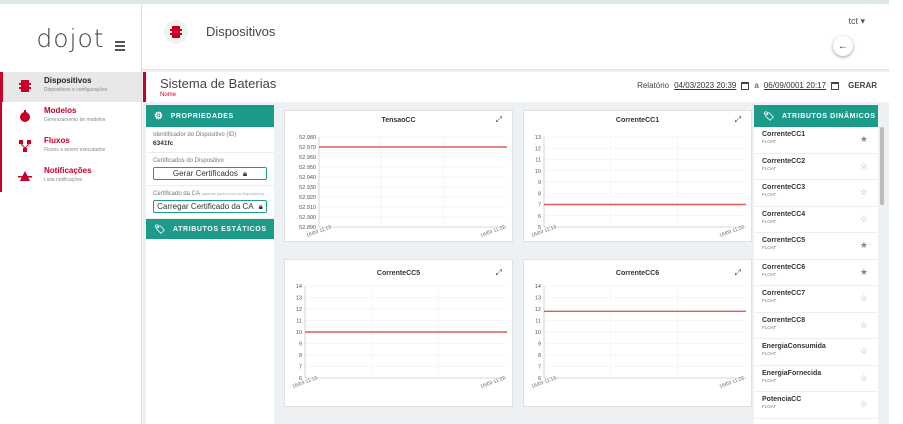 The width and height of the screenshot is (903, 424). What do you see at coordinates (63, 180) in the screenshot?
I see `sidebar-item-desc: Lista notificações` at bounding box center [63, 180].